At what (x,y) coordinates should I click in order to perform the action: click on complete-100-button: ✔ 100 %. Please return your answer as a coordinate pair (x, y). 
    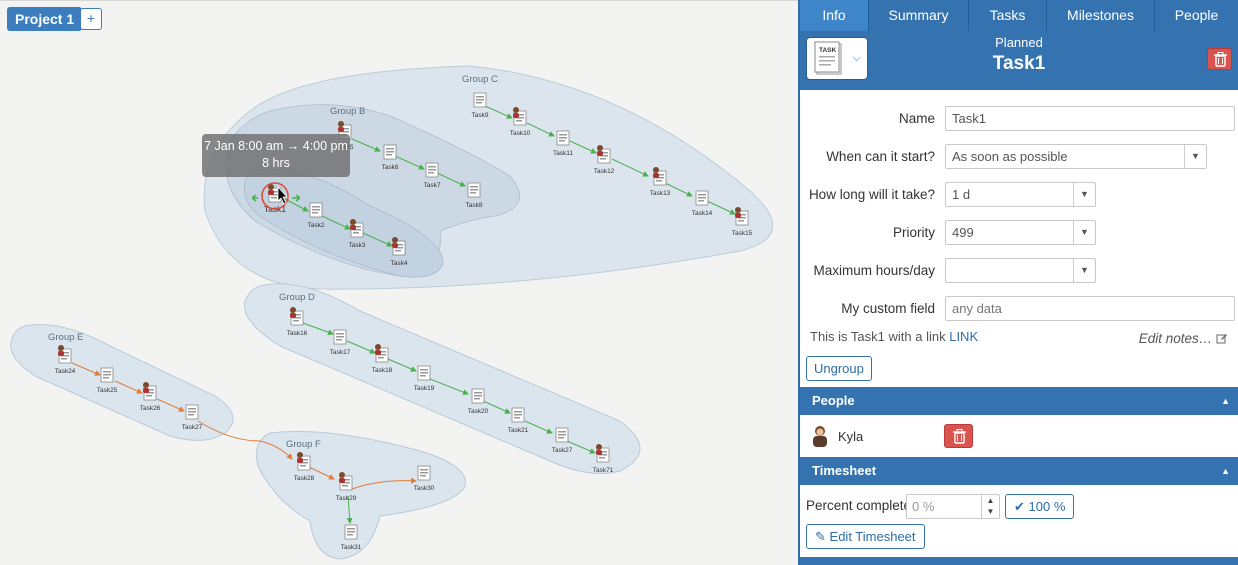
    Looking at the image, I should click on (1040, 506).